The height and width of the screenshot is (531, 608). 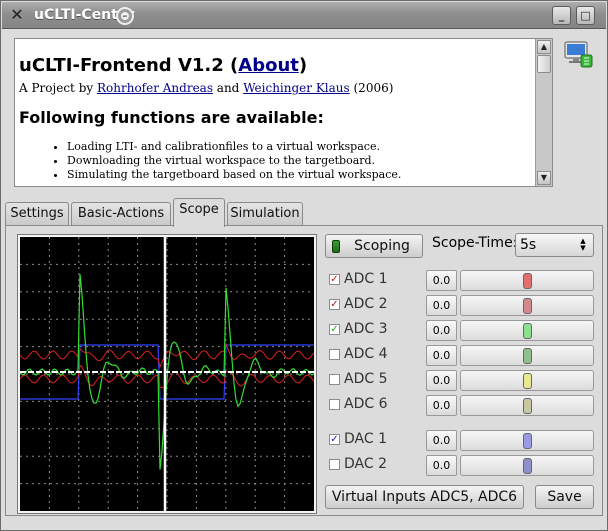 I want to click on about-link: About, so click(x=268, y=65).